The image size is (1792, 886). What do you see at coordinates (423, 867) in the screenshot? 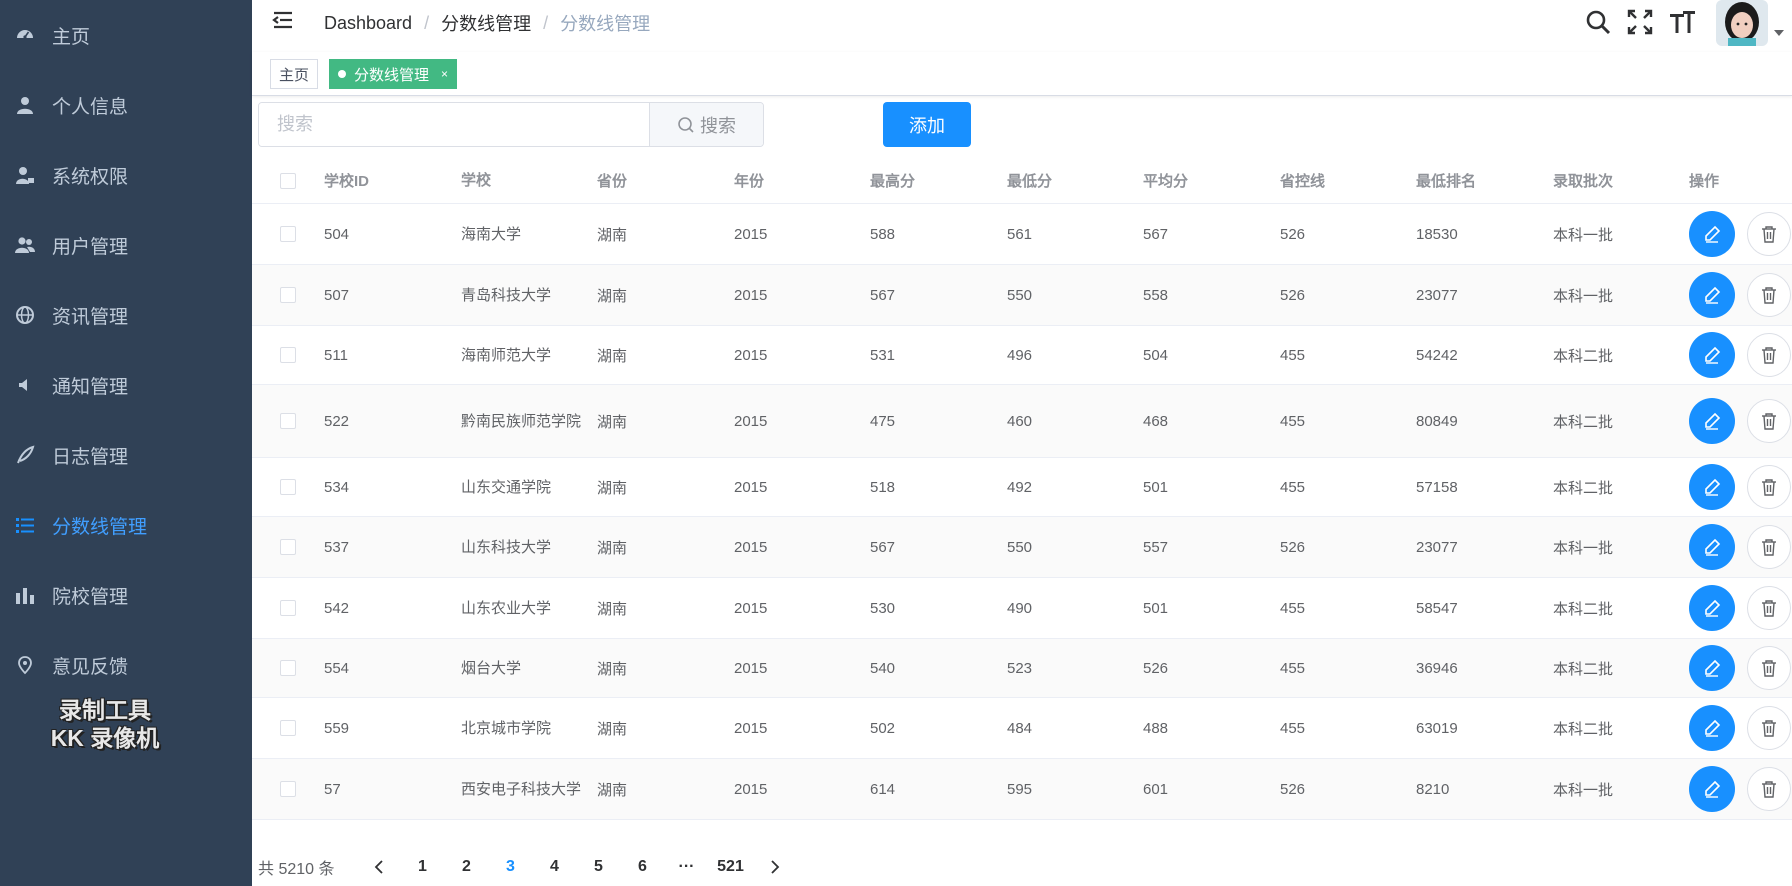
I see `page-number: 1` at bounding box center [423, 867].